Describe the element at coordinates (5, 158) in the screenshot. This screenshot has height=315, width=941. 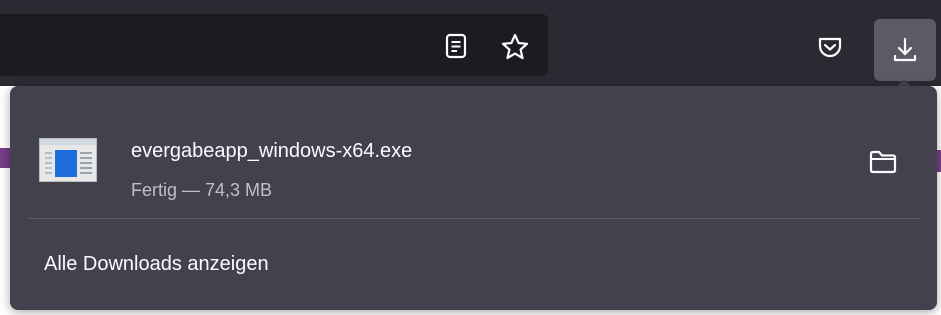
I see `page-background-fragment` at that location.